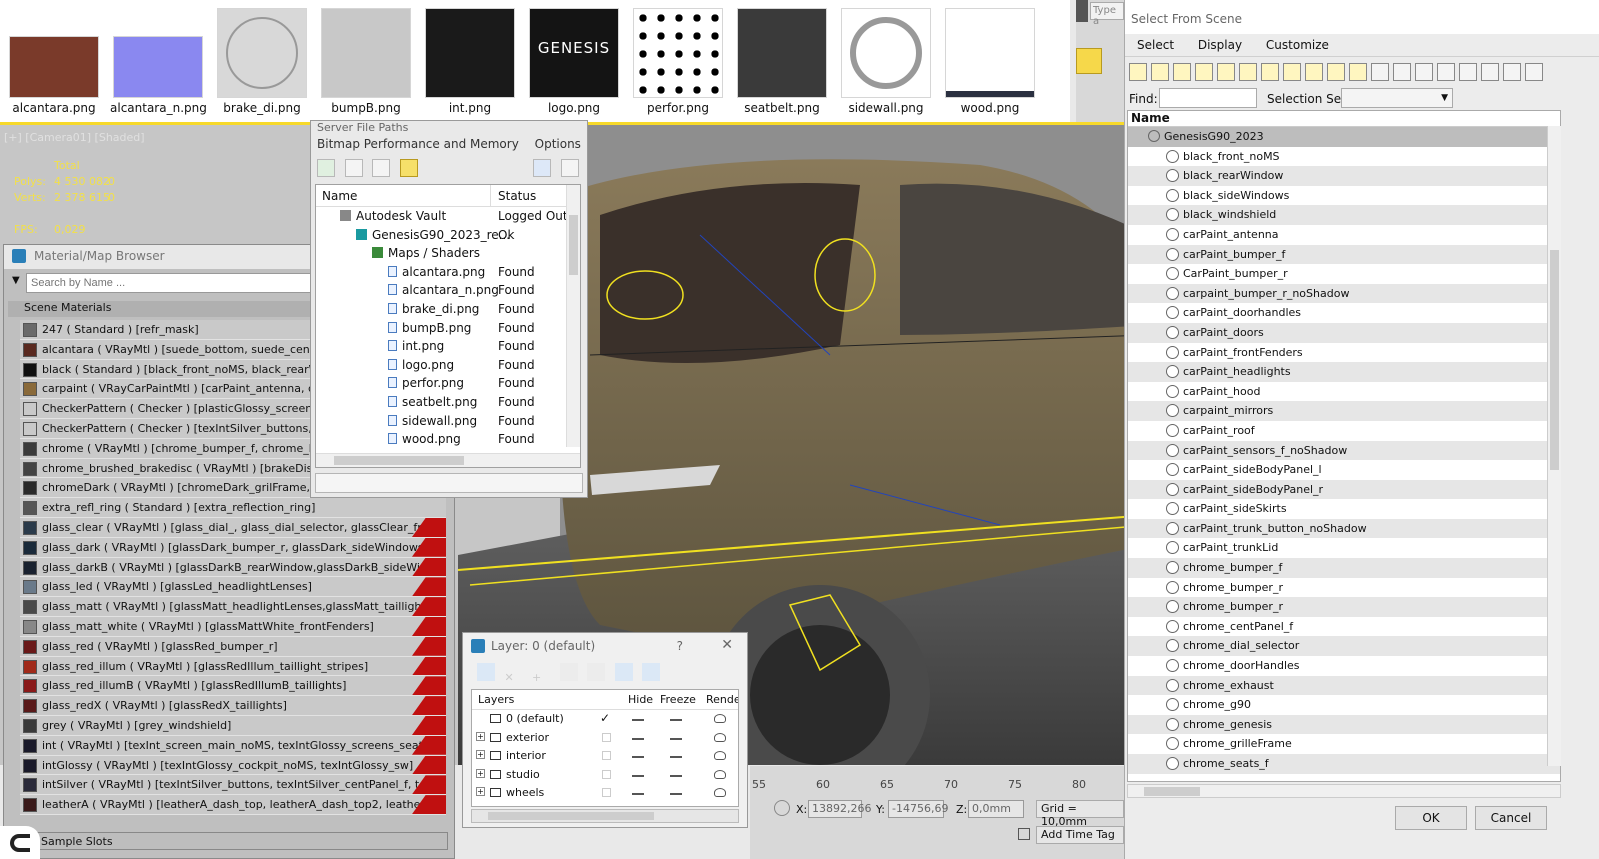  I want to click on scene-object-row: carpaint_mirrors, so click(1344, 411).